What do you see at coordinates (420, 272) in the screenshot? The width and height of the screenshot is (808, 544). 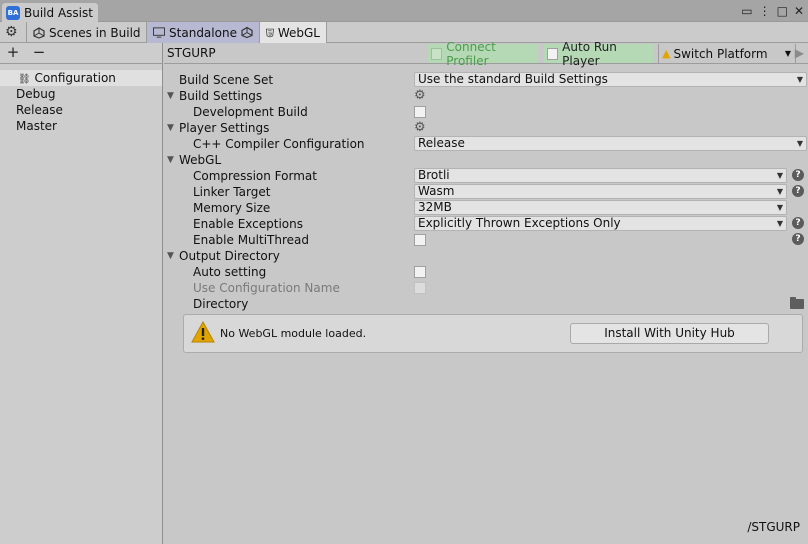 I see `auto-setting-checkbox` at bounding box center [420, 272].